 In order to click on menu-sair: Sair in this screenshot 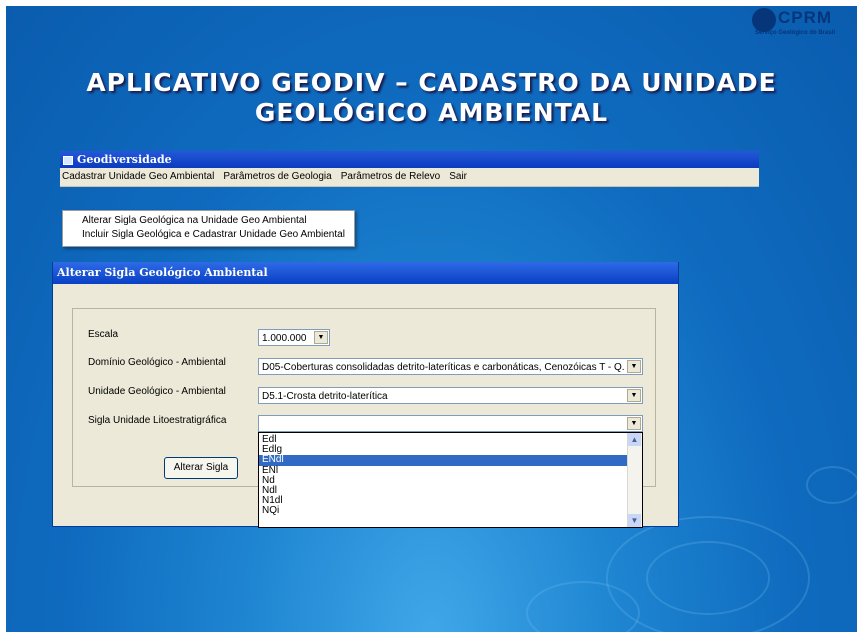, I will do `click(458, 176)`.